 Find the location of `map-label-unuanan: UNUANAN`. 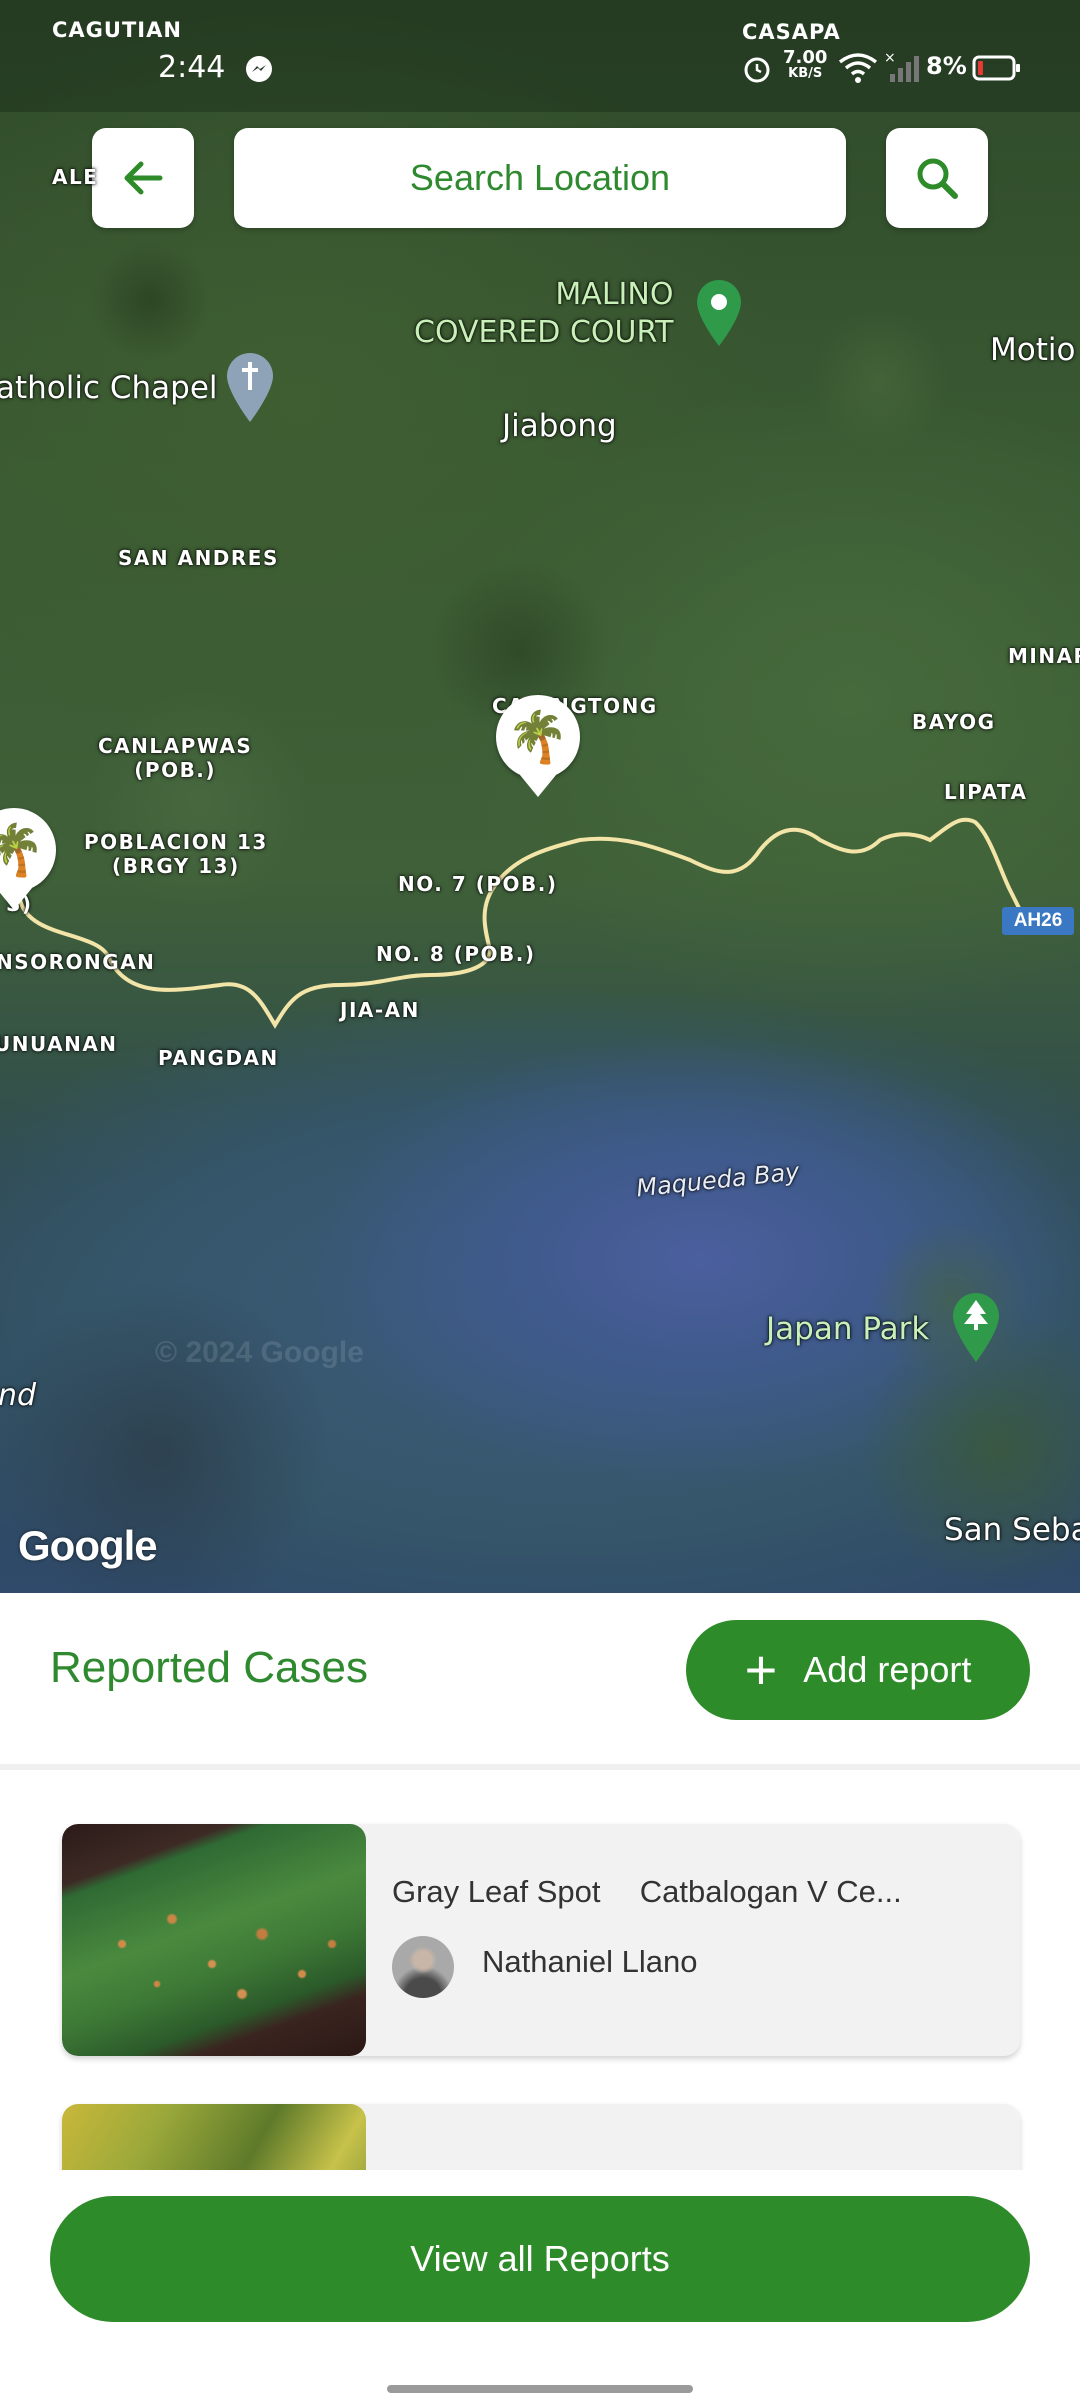

map-label-unuanan: UNUANAN is located at coordinates (59, 1044).